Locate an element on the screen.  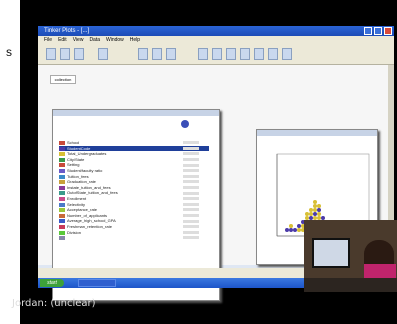
menu-item: Help is located at coordinates (135, 40).